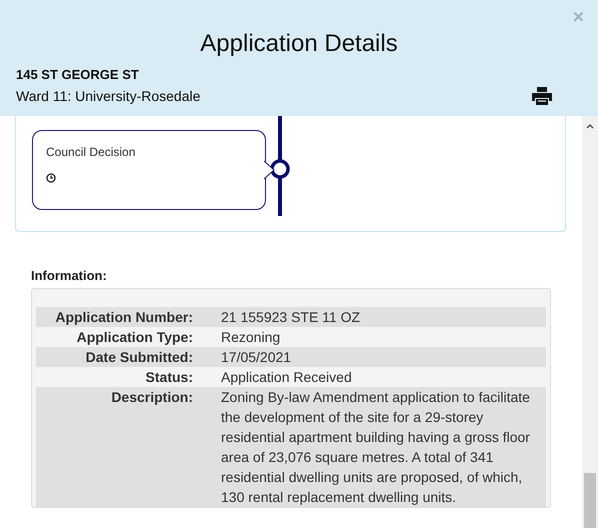 This screenshot has height=528, width=598. I want to click on field-value: 17/05/2021, so click(256, 357).